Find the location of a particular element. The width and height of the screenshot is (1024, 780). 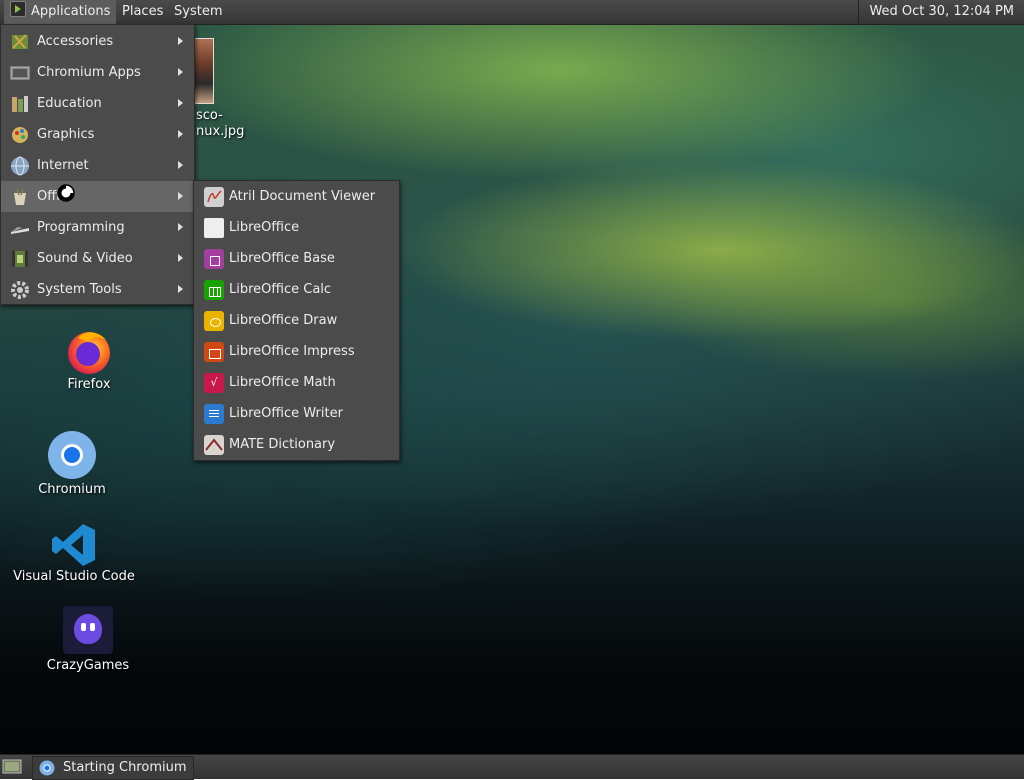

menu-item-education: Education is located at coordinates (97, 103).